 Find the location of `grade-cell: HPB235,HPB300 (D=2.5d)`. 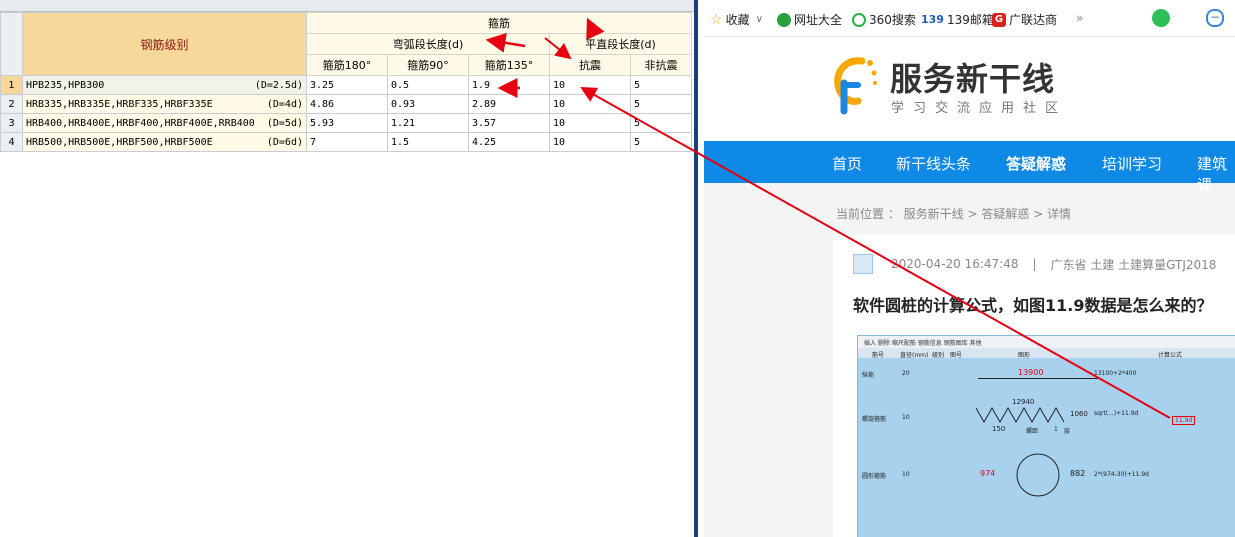

grade-cell: HPB235,HPB300 (D=2.5d) is located at coordinates (164, 85).